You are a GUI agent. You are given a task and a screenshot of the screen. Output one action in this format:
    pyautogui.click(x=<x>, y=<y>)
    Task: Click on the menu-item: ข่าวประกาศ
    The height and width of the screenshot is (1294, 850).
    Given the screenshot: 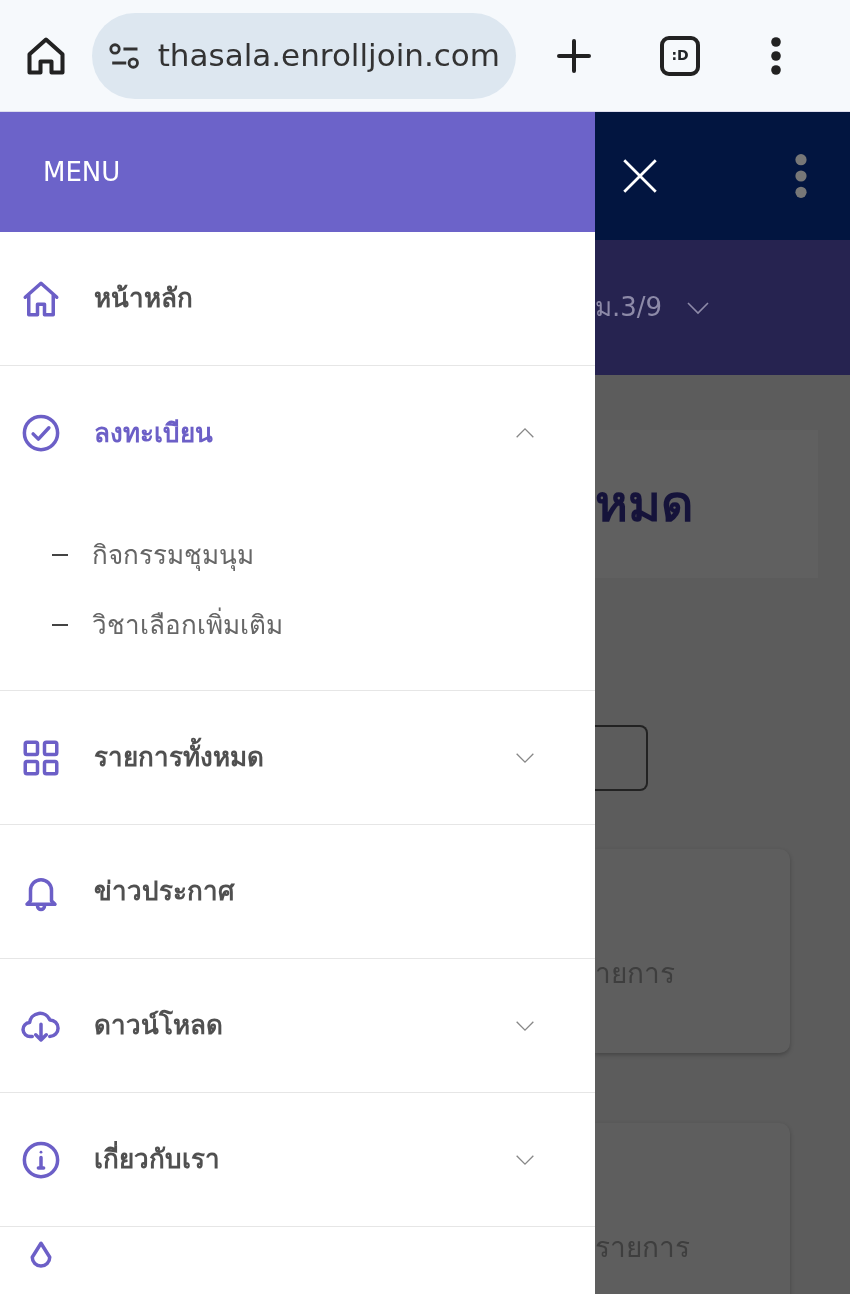 What is the action you would take?
    pyautogui.click(x=297, y=892)
    